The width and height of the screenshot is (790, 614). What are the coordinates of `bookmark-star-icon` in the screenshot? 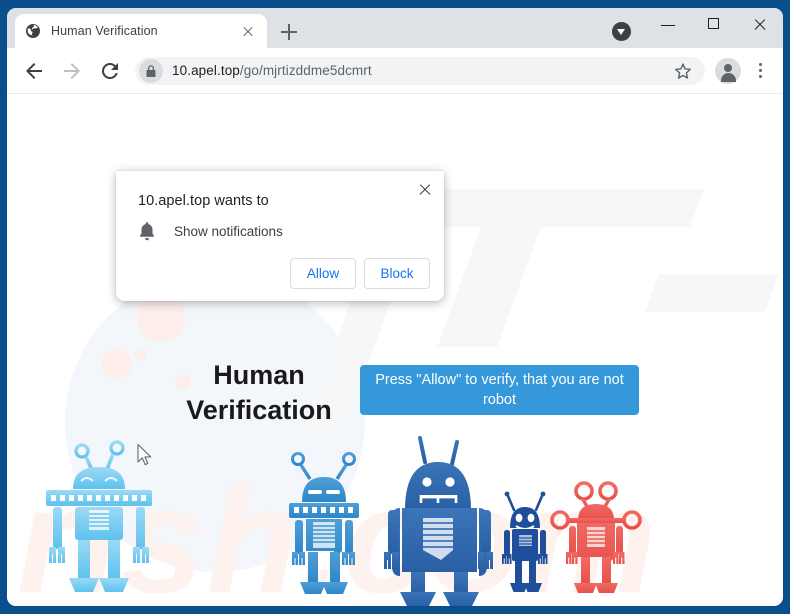 It's located at (683, 71).